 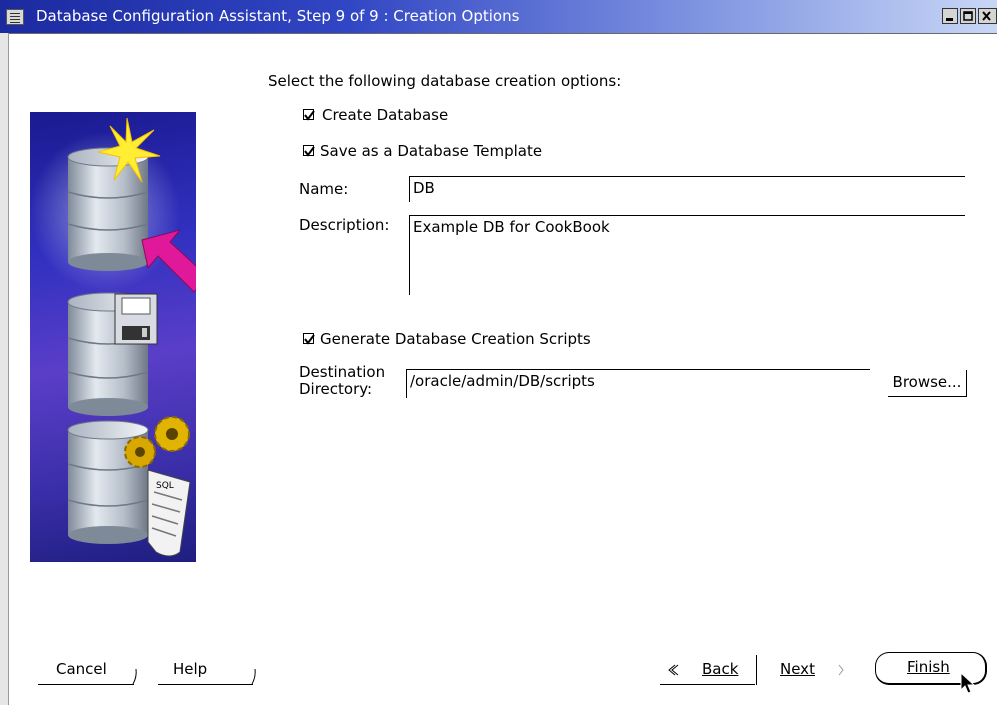 What do you see at coordinates (168, 261) in the screenshot?
I see `arrow-icon` at bounding box center [168, 261].